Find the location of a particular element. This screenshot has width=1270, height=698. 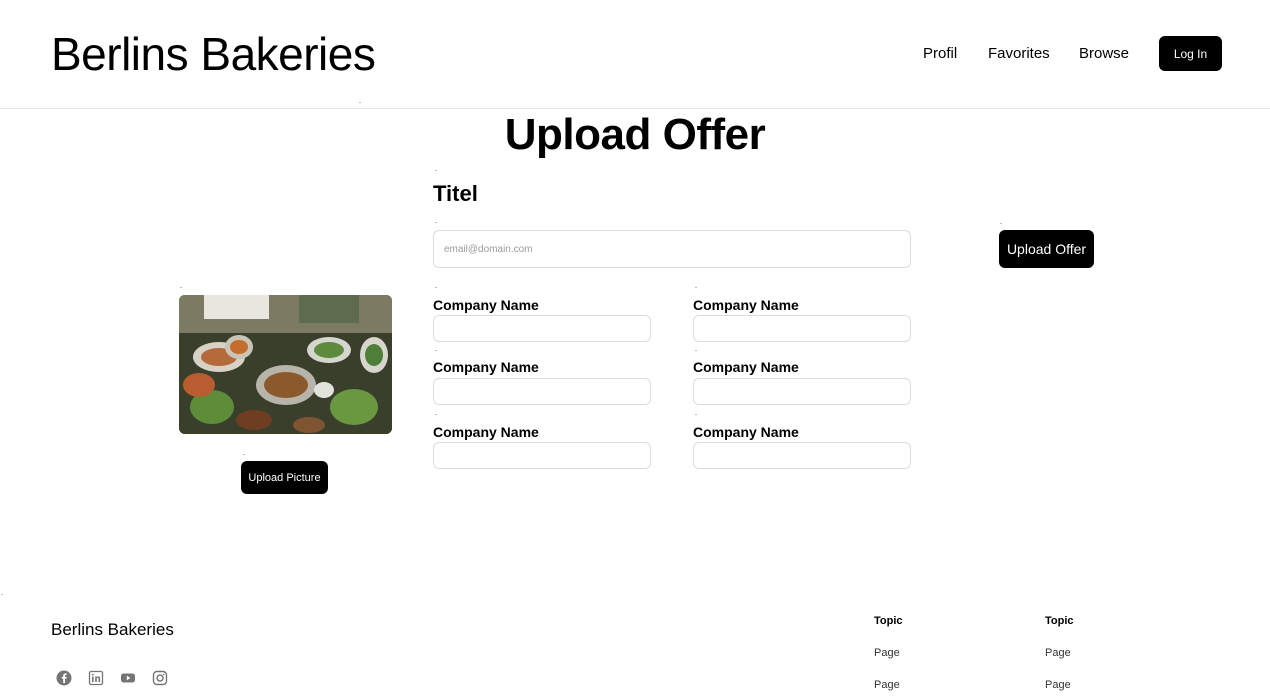

titel-input is located at coordinates (672, 249).